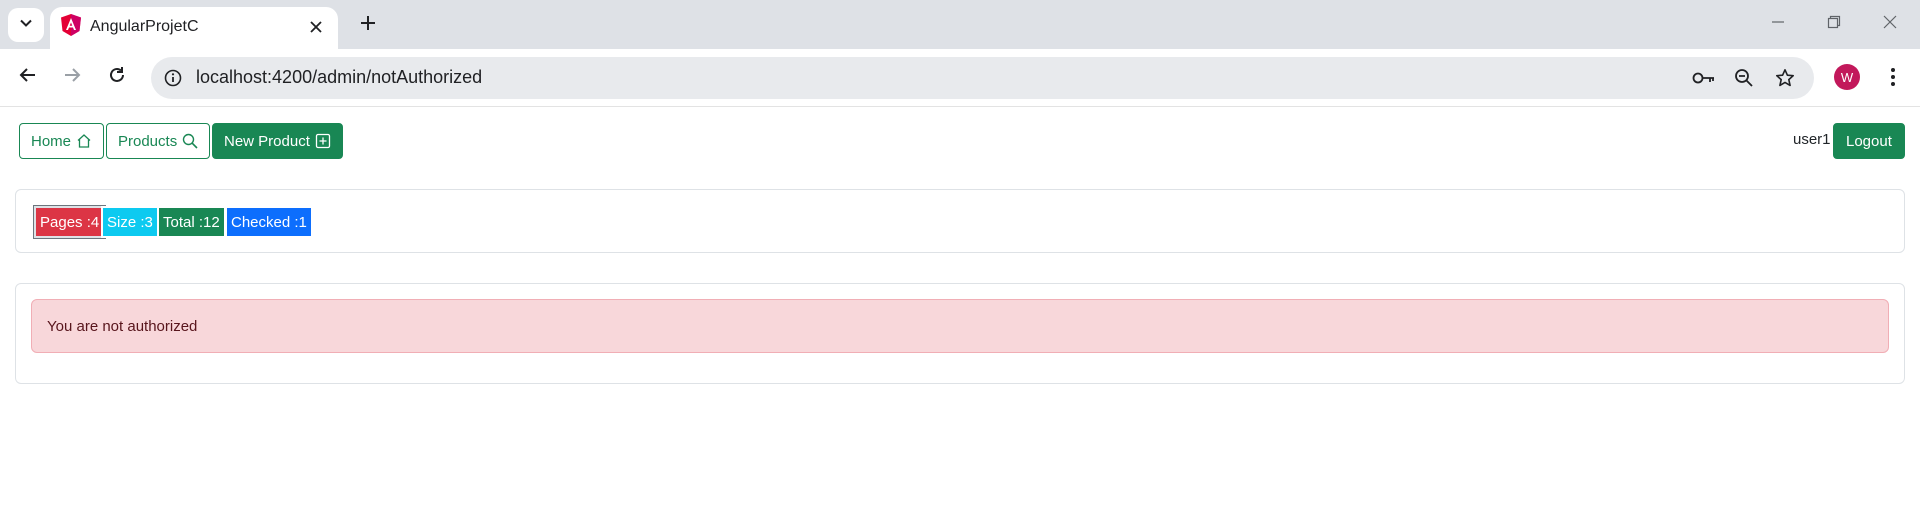  I want to click on address-bar: localhost:4200/admin/notAuthorized, so click(982, 78).